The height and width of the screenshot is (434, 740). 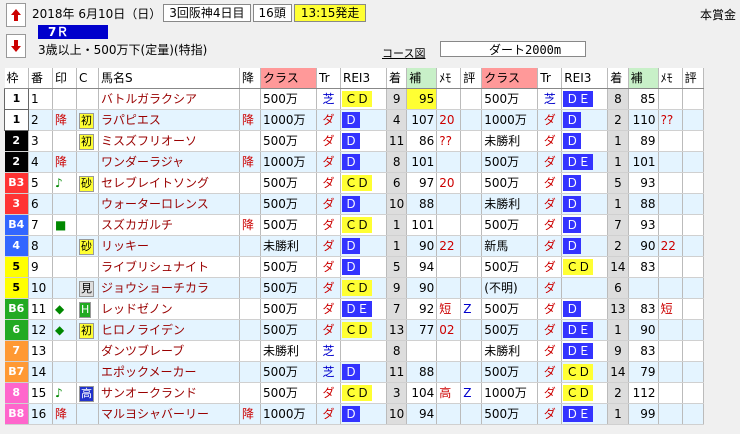 I want to click on horse-name: ラパピエス, so click(x=169, y=120).